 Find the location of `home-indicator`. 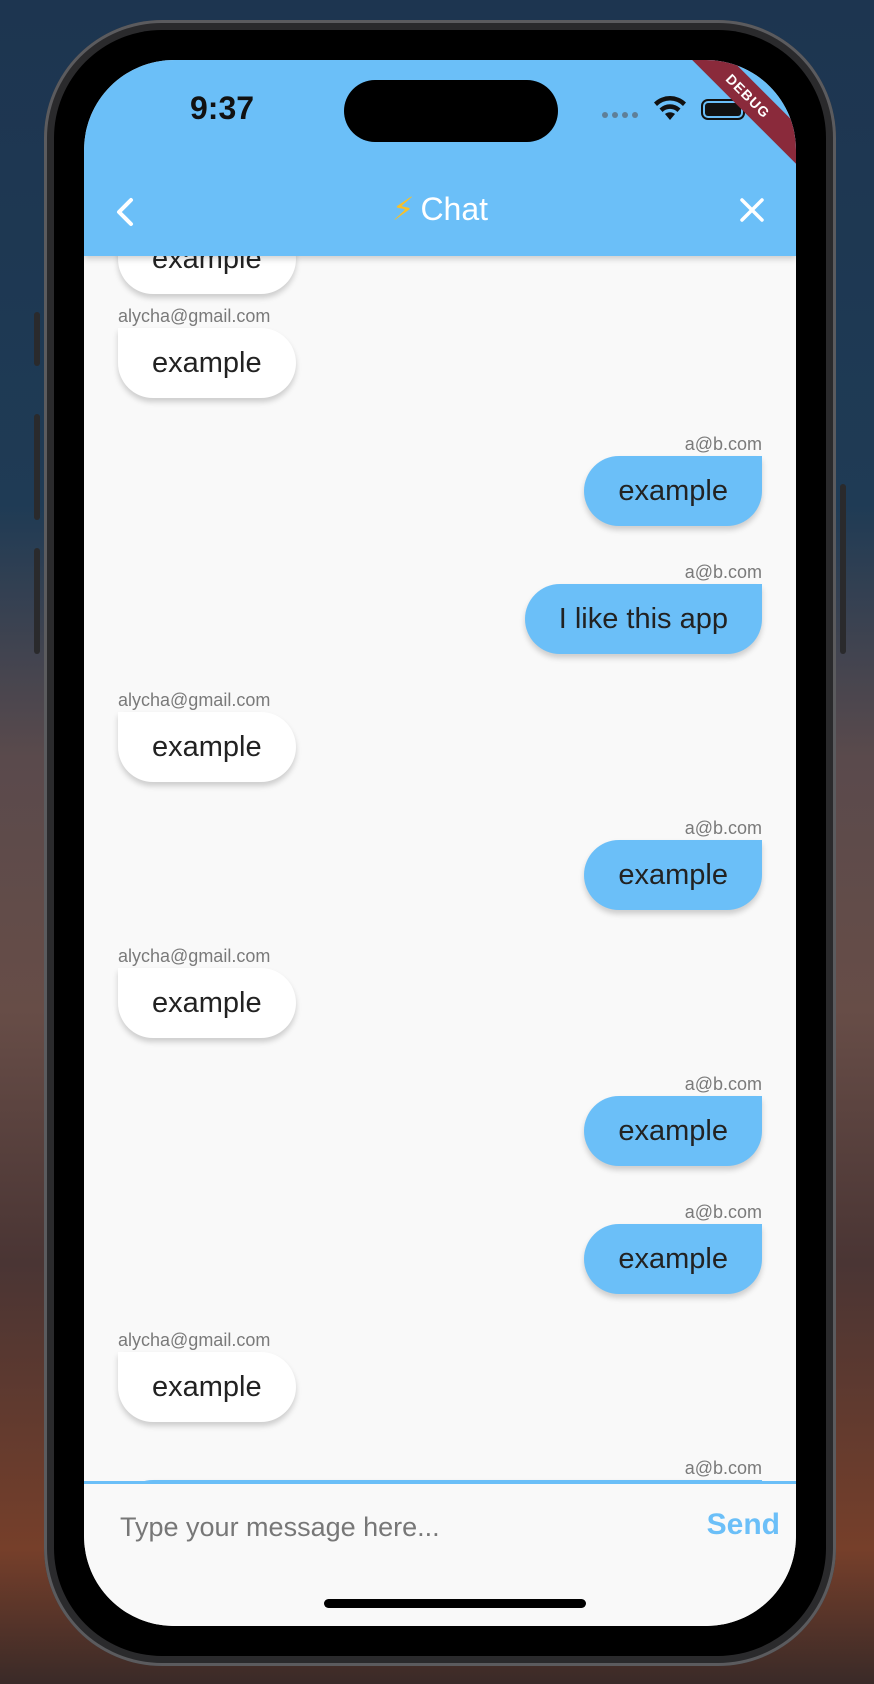

home-indicator is located at coordinates (455, 1603).